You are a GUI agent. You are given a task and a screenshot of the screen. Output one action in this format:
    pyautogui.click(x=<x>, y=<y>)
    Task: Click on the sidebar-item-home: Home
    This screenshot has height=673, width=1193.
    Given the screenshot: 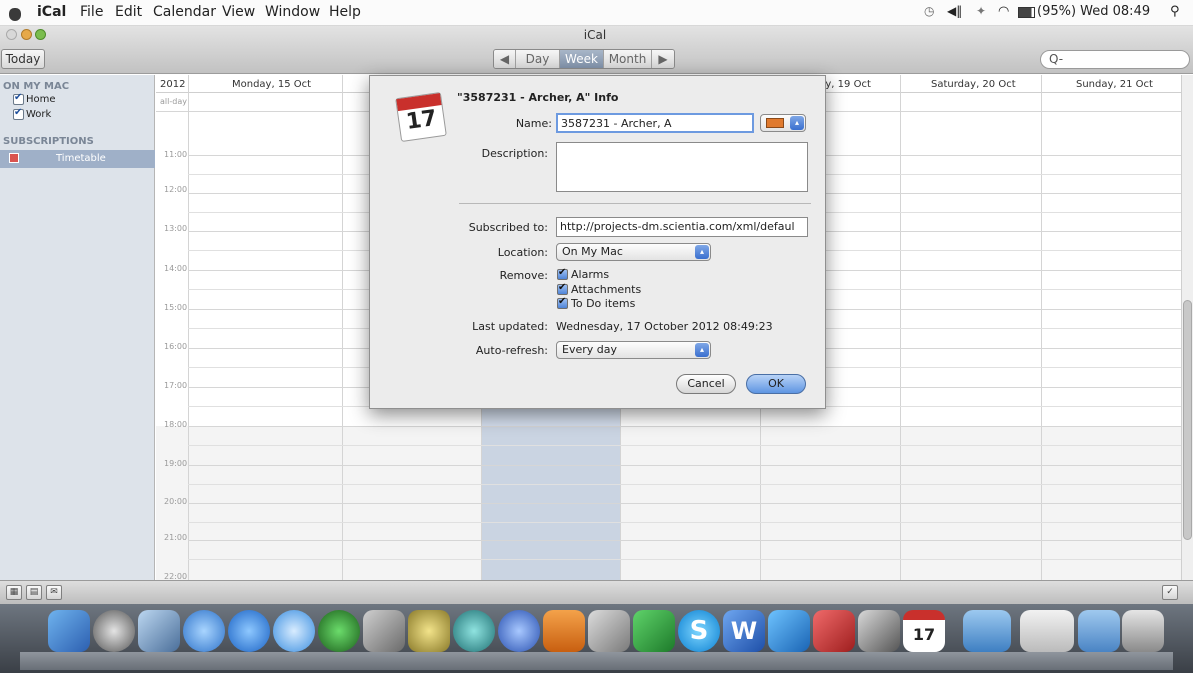 What is the action you would take?
    pyautogui.click(x=41, y=99)
    